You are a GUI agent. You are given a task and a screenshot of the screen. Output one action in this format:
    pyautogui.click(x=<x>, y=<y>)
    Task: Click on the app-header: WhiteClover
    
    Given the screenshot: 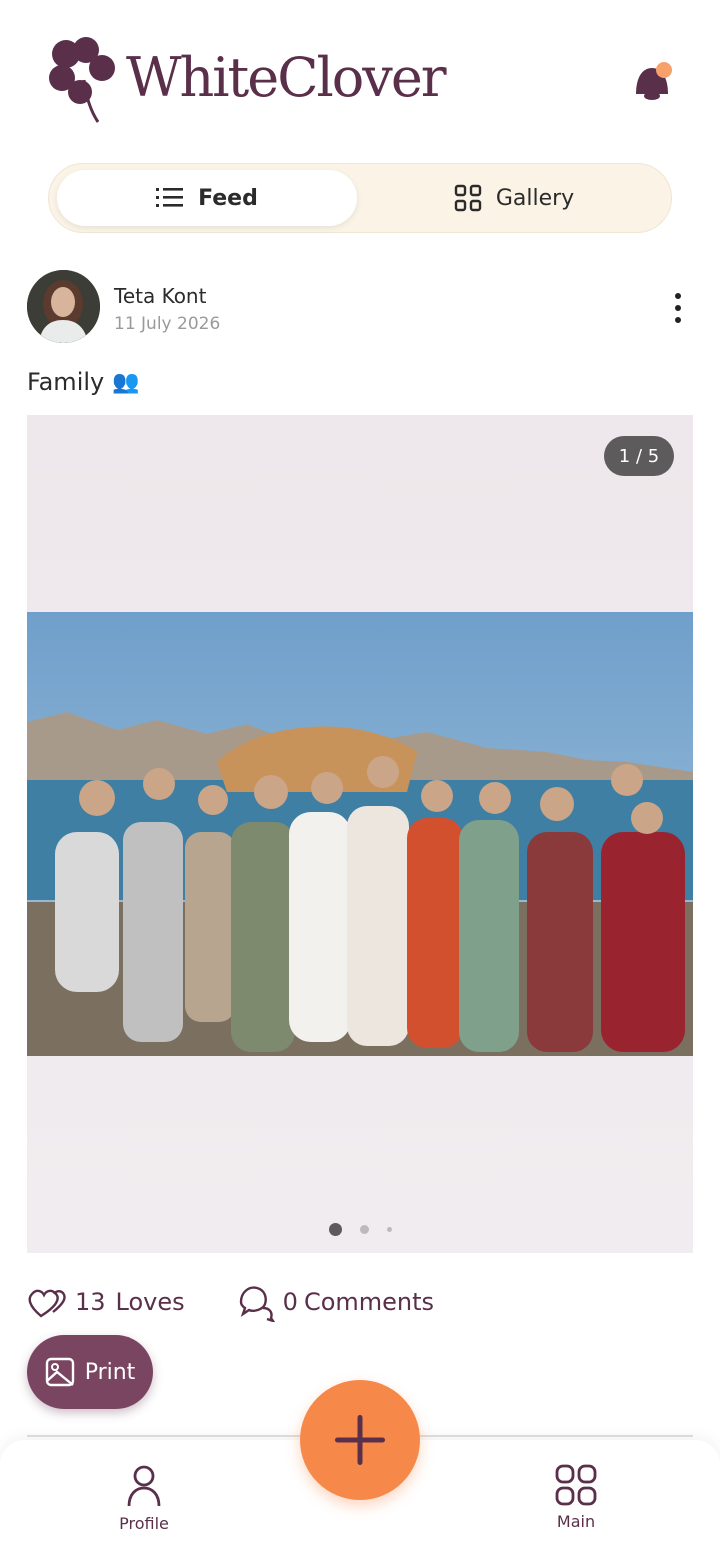 What is the action you would take?
    pyautogui.click(x=360, y=75)
    